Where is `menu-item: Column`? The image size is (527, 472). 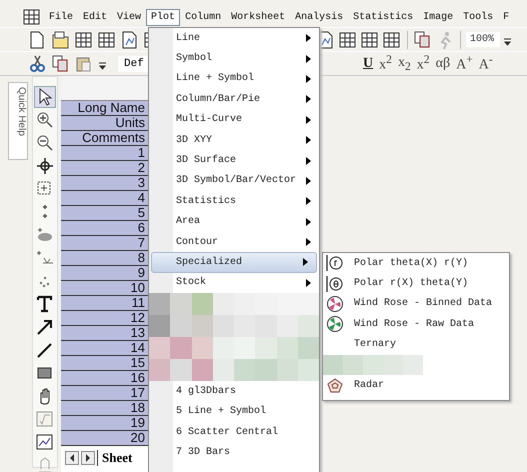 menu-item: Column is located at coordinates (203, 17).